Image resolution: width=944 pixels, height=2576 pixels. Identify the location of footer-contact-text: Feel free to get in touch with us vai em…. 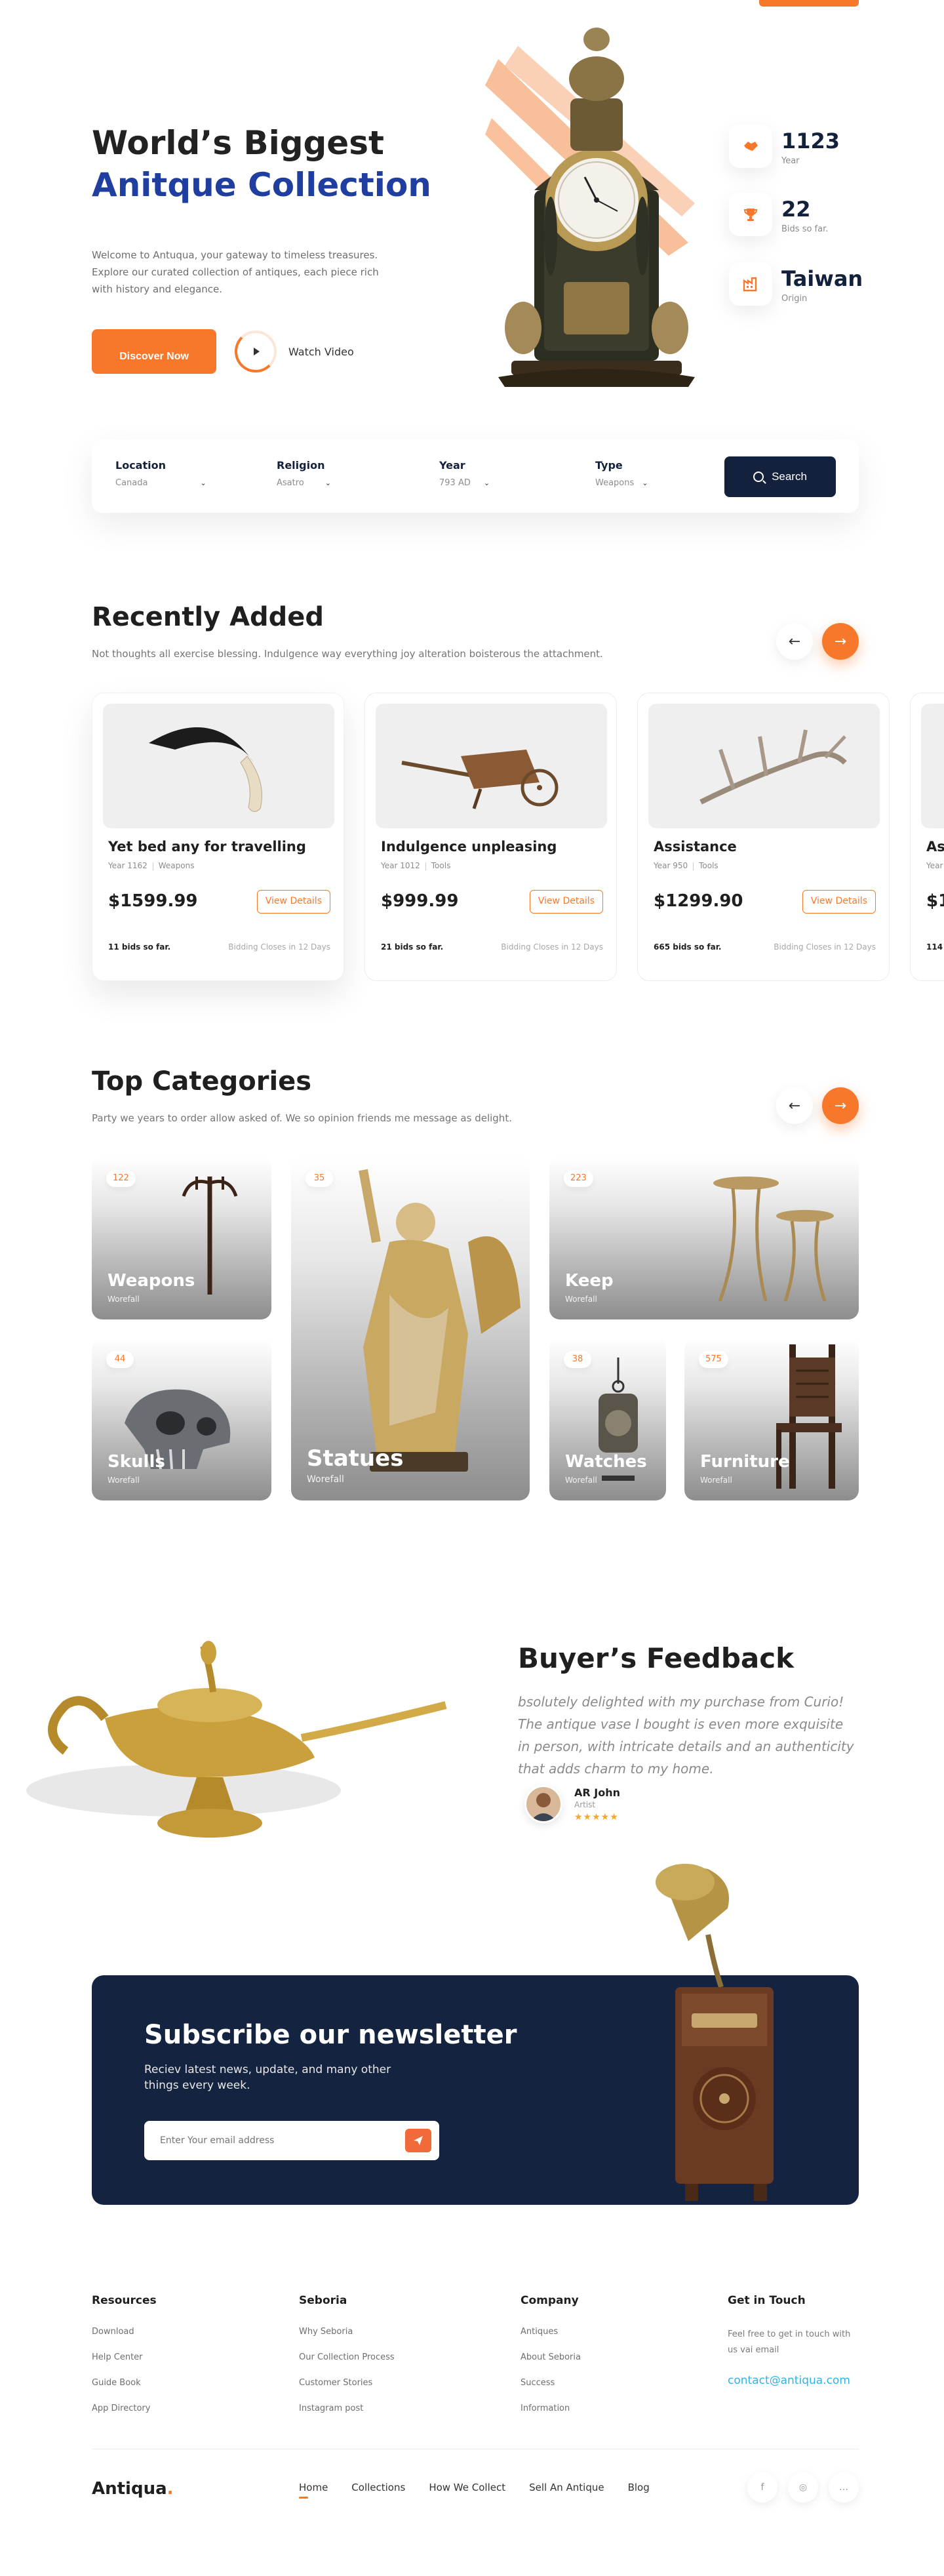
(789, 2342).